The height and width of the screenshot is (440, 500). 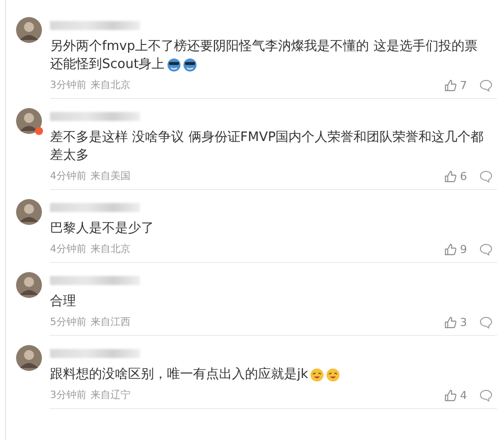 I want to click on comment-text: 另外两个fmvp上不了榜还要阴阳怪气李汭燦我是不懂的 这是选手们投的票, so click(x=264, y=47).